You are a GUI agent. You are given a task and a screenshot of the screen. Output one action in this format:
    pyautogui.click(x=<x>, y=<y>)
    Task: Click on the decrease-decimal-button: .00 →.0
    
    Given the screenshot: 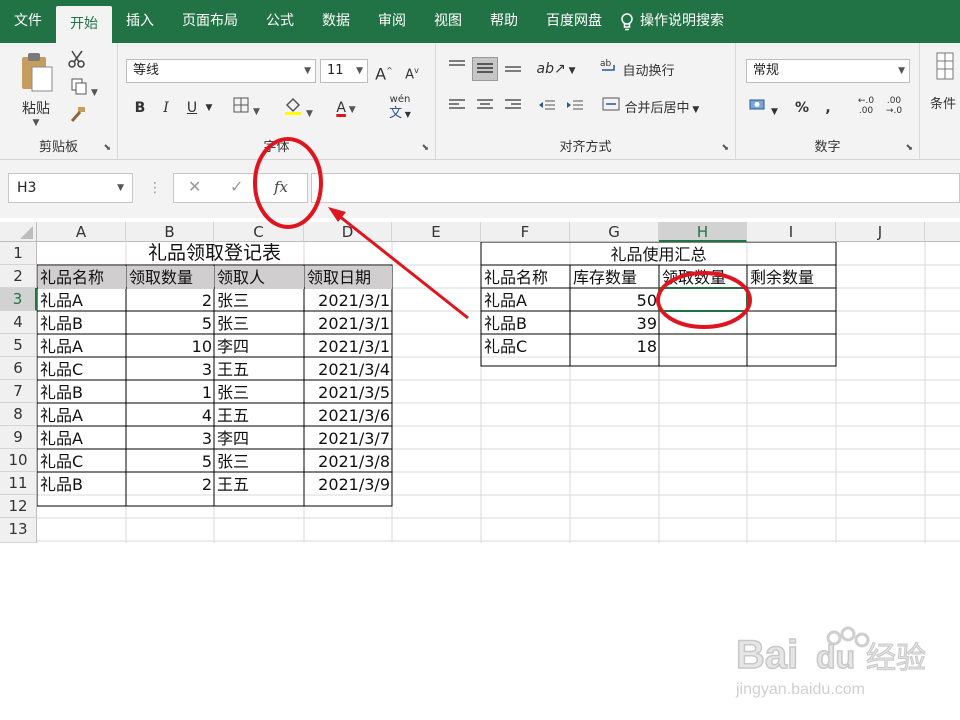 What is the action you would take?
    pyautogui.click(x=894, y=108)
    